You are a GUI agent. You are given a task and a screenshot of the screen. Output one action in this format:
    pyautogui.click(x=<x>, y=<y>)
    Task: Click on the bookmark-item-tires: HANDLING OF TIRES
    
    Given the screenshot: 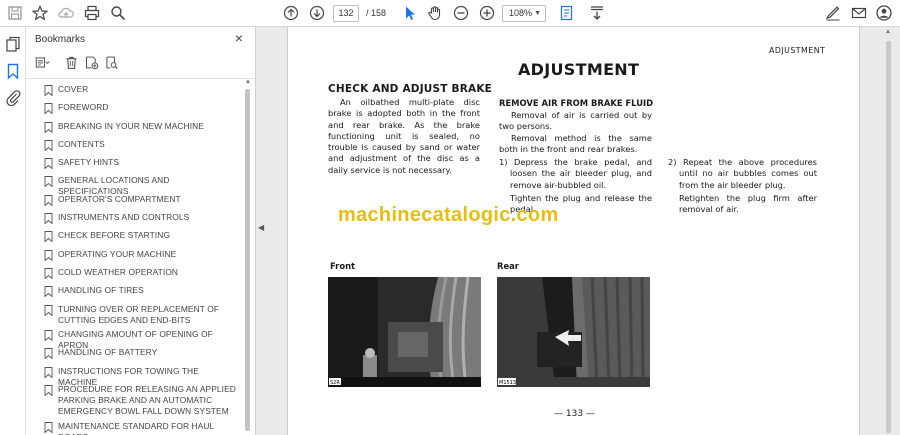 What is the action you would take?
    pyautogui.click(x=135, y=294)
    